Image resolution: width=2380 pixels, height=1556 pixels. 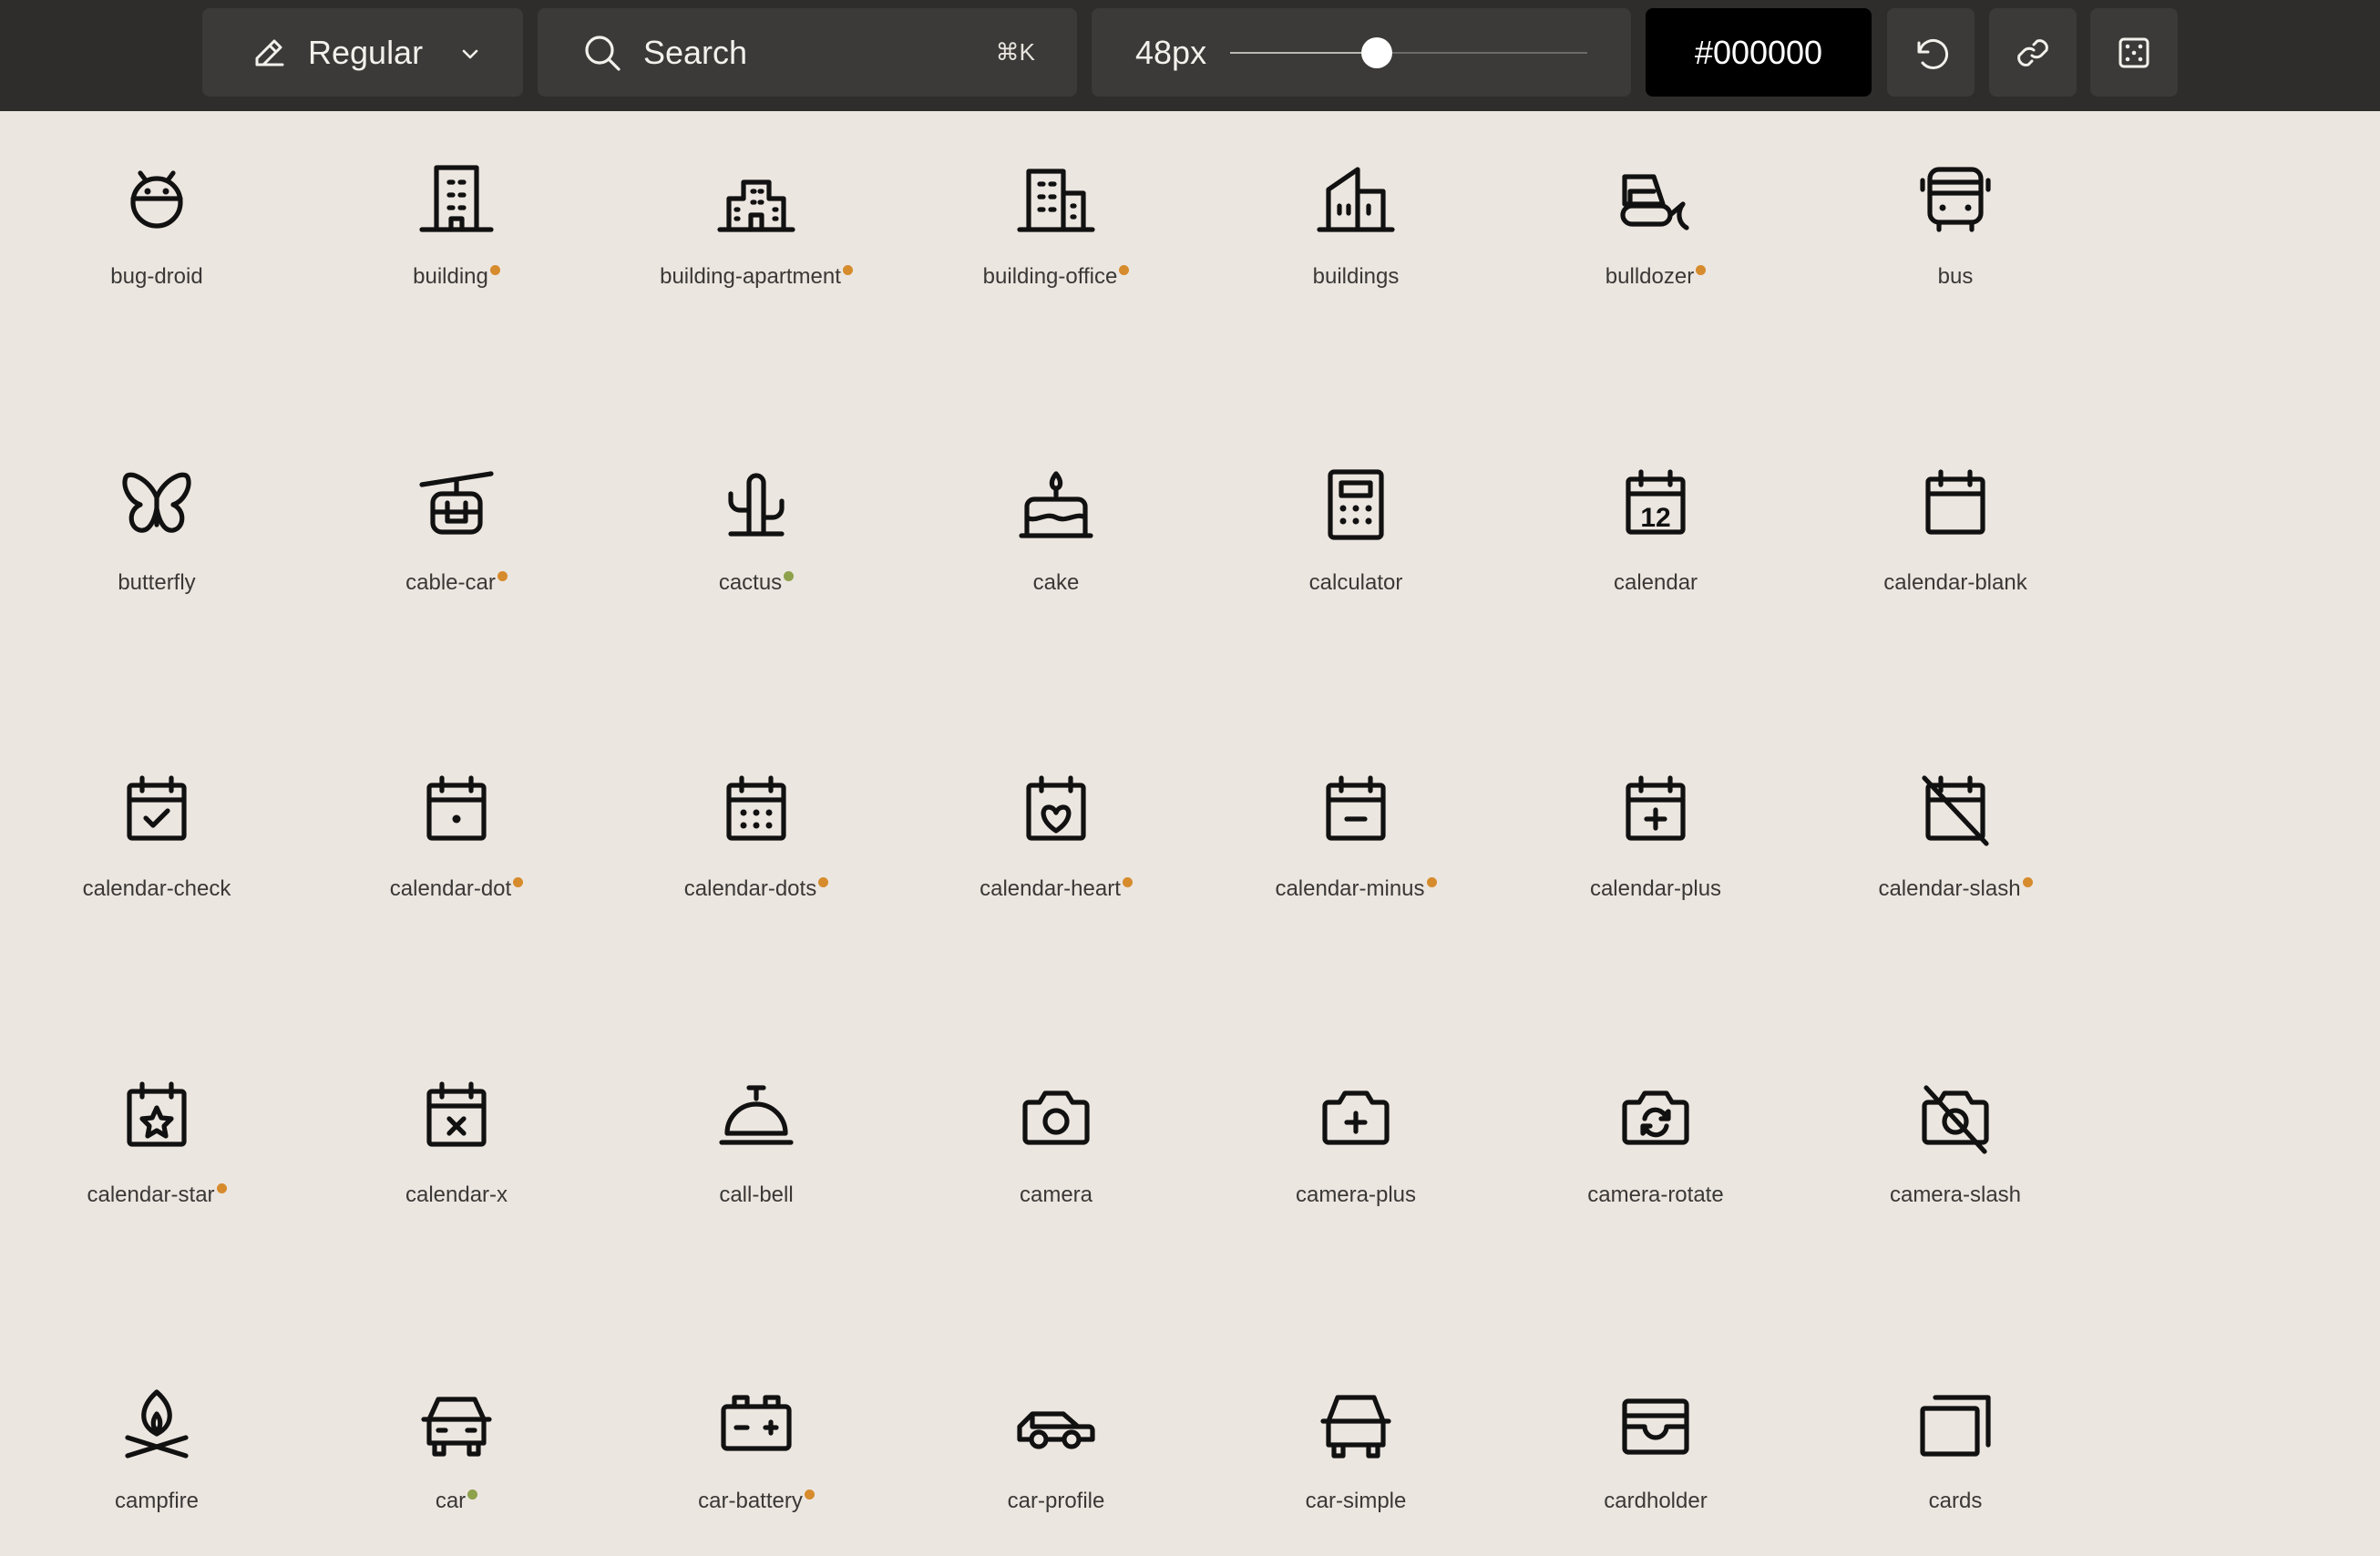 I want to click on icon-name-label: calendar-heart, so click(x=1056, y=889).